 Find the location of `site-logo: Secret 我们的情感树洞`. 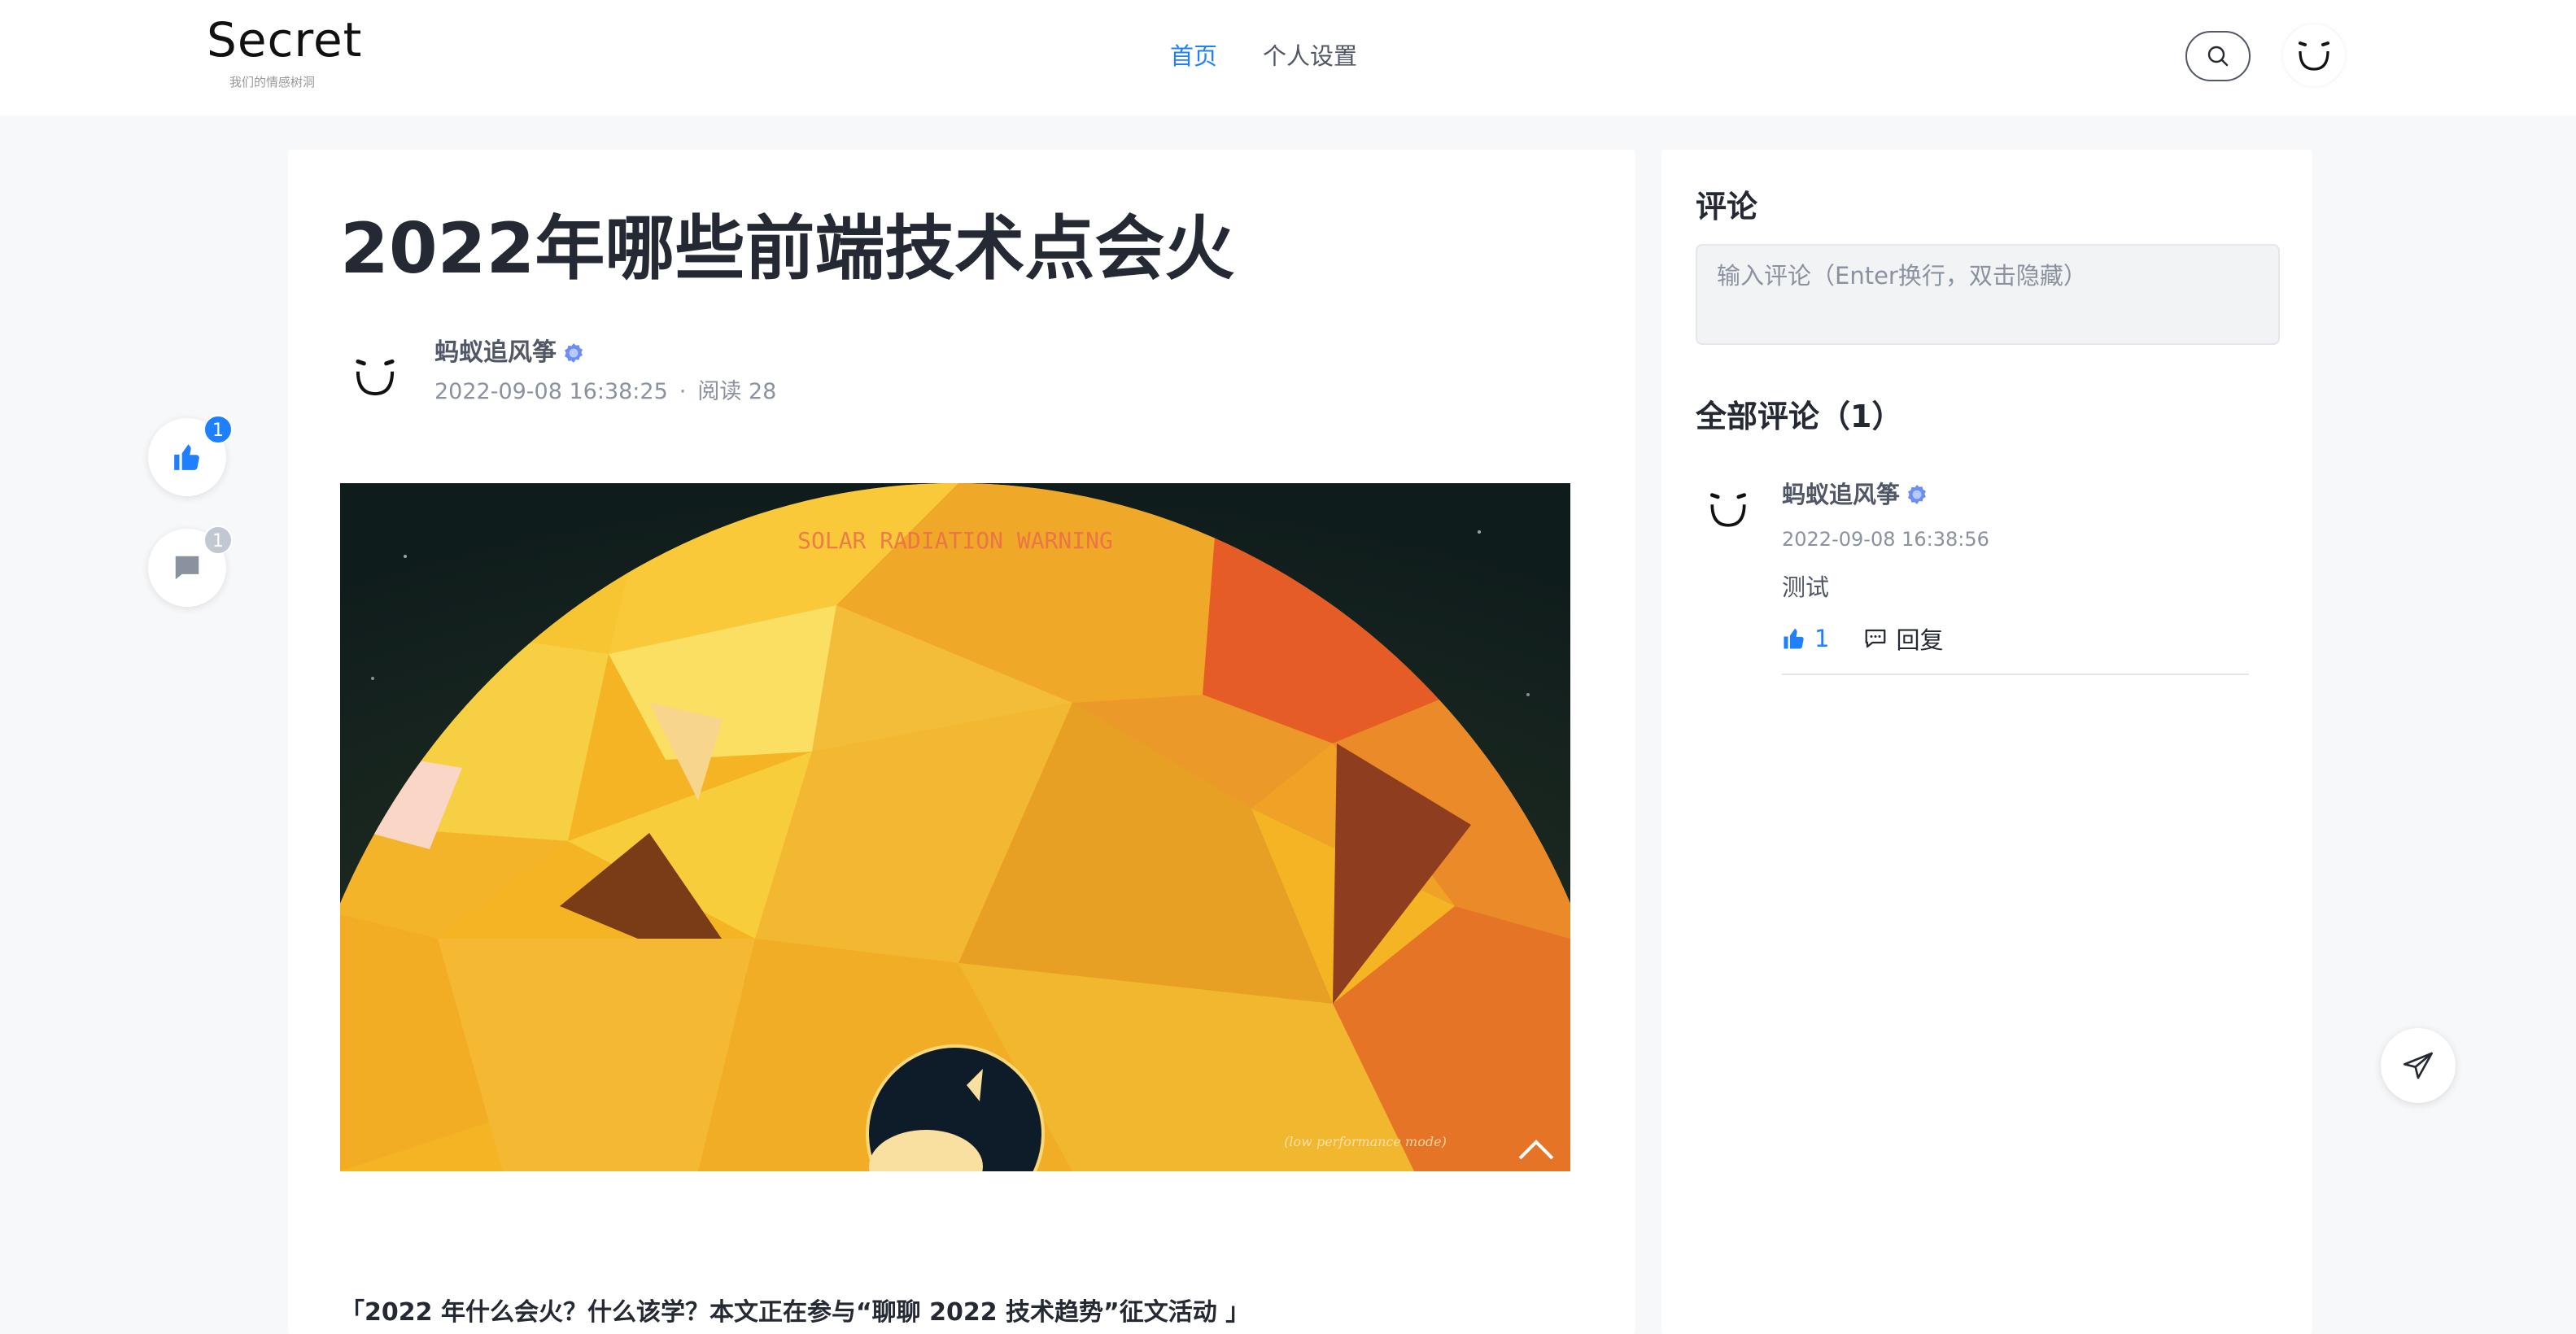

site-logo: Secret 我们的情感树洞 is located at coordinates (292, 52).